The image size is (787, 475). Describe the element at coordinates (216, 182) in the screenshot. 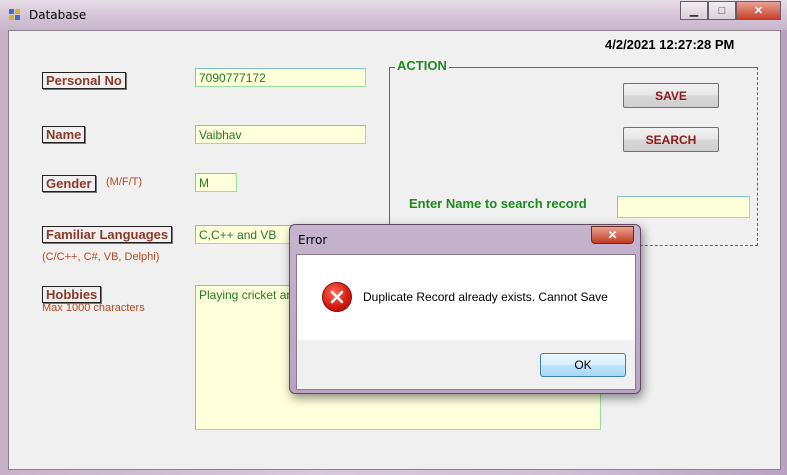

I see `gender-input: M` at that location.